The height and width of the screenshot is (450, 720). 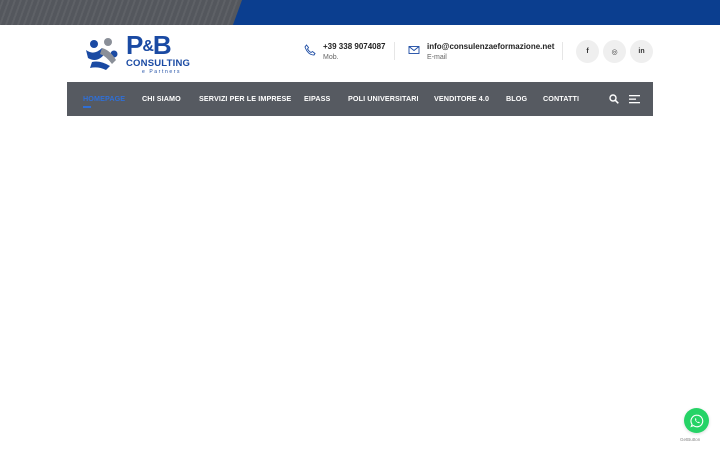 I want to click on phone-label: Mob., so click(x=331, y=57).